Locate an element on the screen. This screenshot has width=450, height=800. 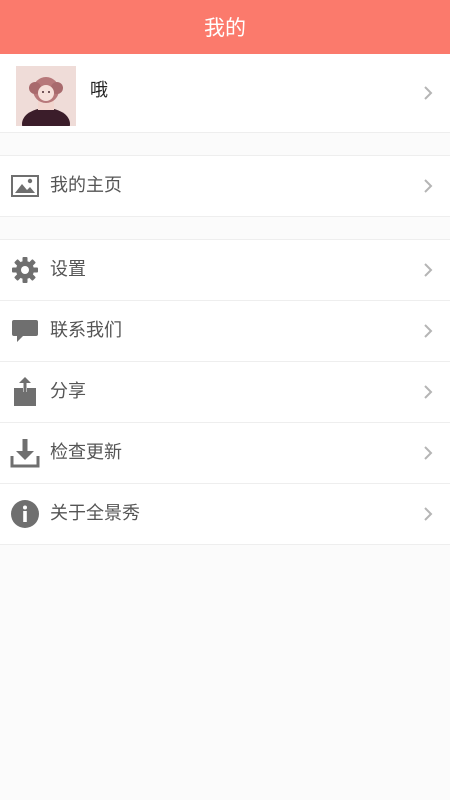
gear-icon is located at coordinates (25, 270).